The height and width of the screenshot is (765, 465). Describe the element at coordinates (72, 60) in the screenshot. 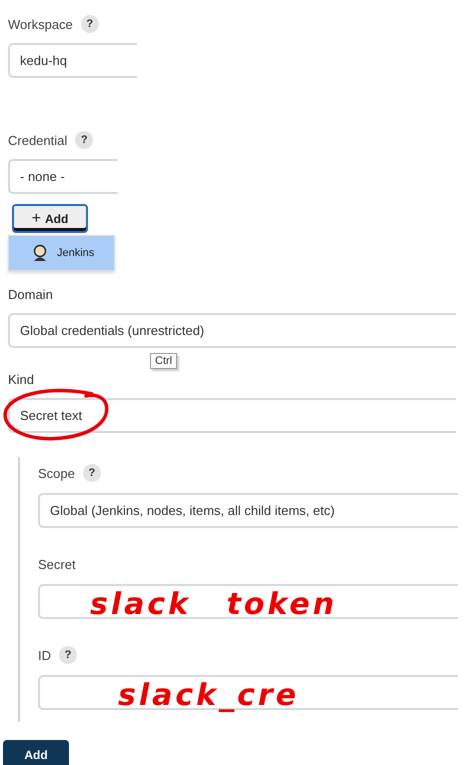

I see `input-field: kedu-hq` at that location.